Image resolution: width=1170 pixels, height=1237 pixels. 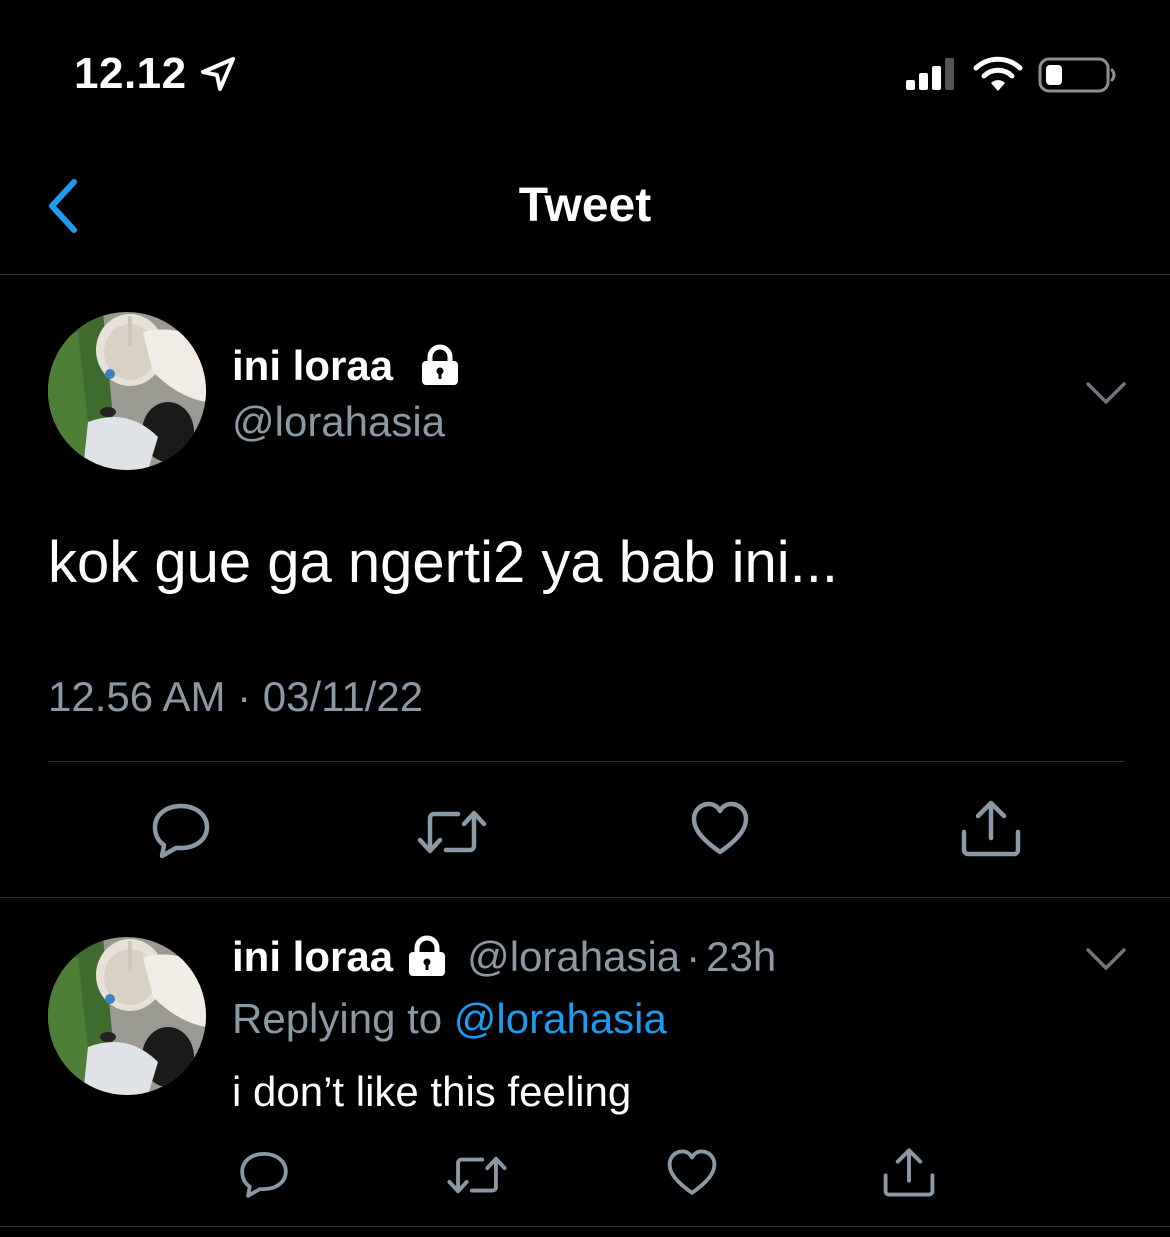 I want to click on reply-text: i don’t like this feeling, so click(x=432, y=1091).